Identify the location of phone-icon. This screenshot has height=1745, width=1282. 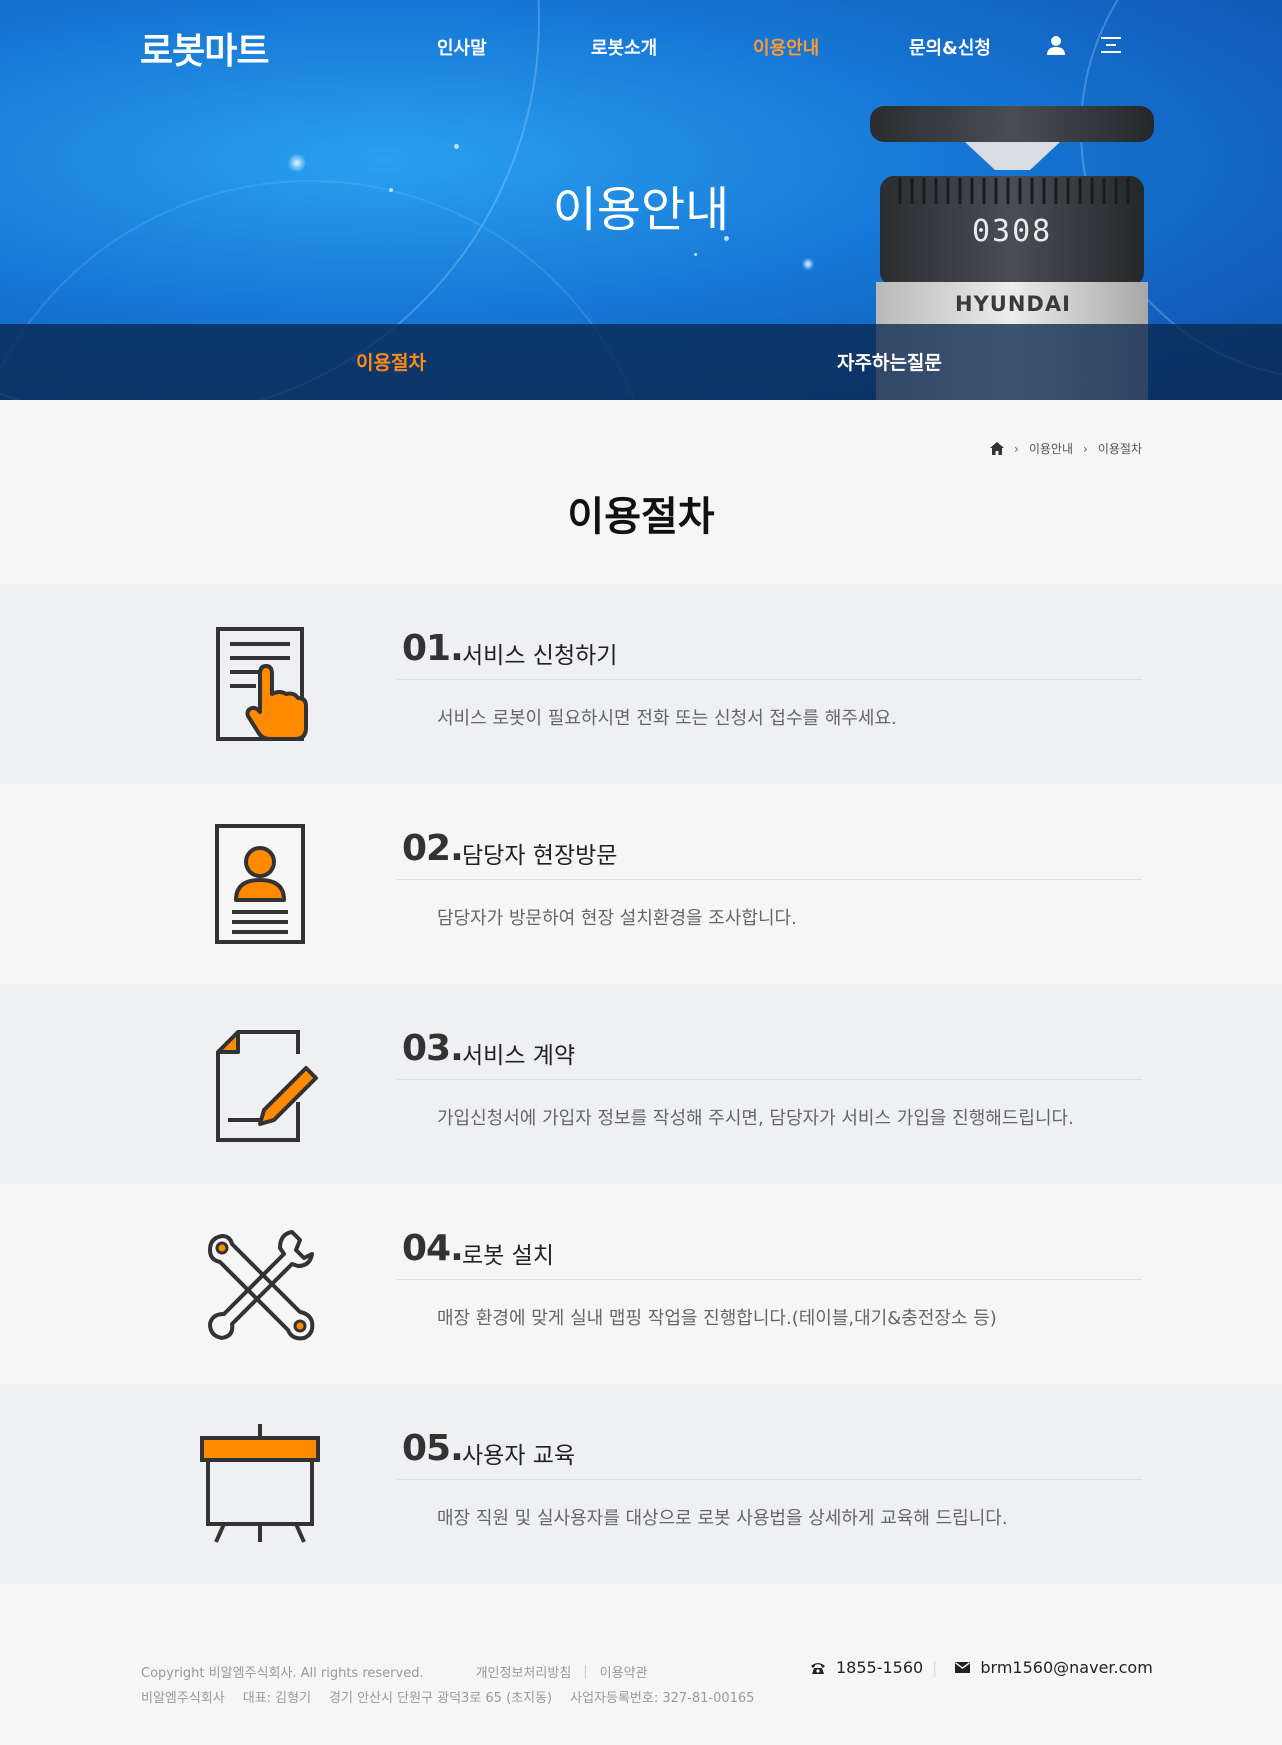
(818, 1668).